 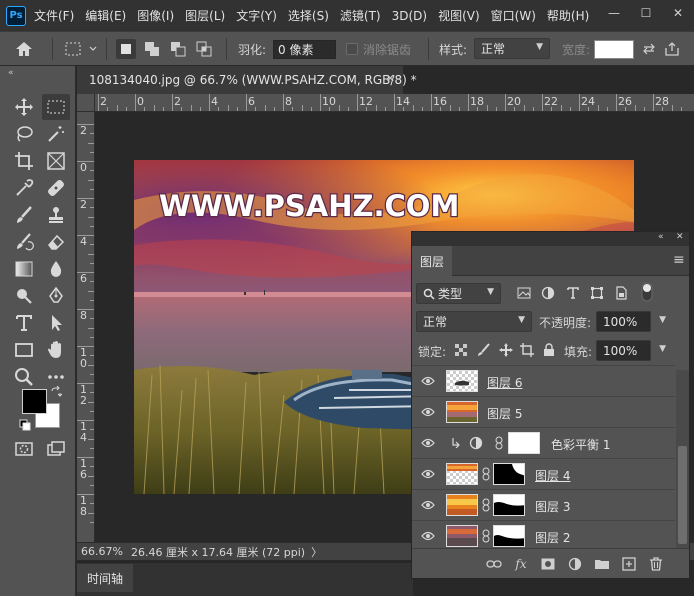 I want to click on layer-name: 色彩平衡 1, so click(x=580, y=444).